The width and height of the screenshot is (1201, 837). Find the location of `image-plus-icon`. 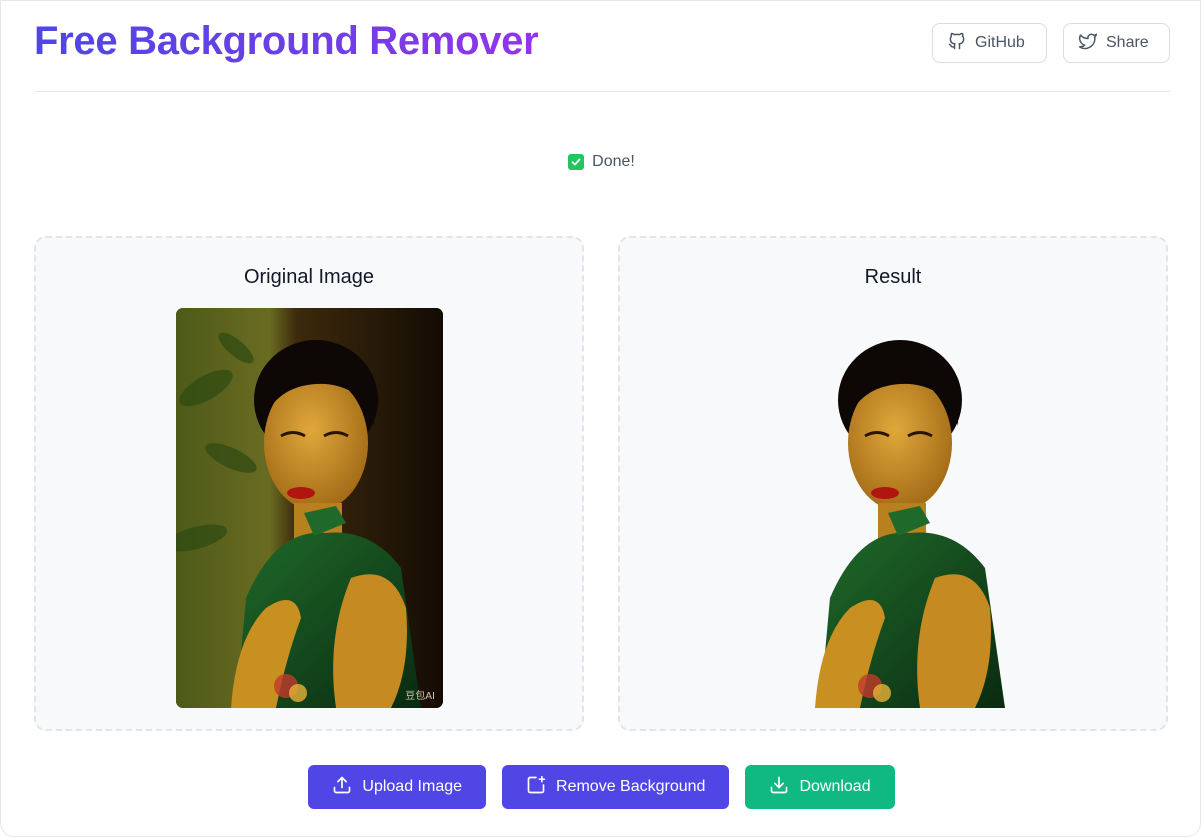

image-plus-icon is located at coordinates (536, 787).